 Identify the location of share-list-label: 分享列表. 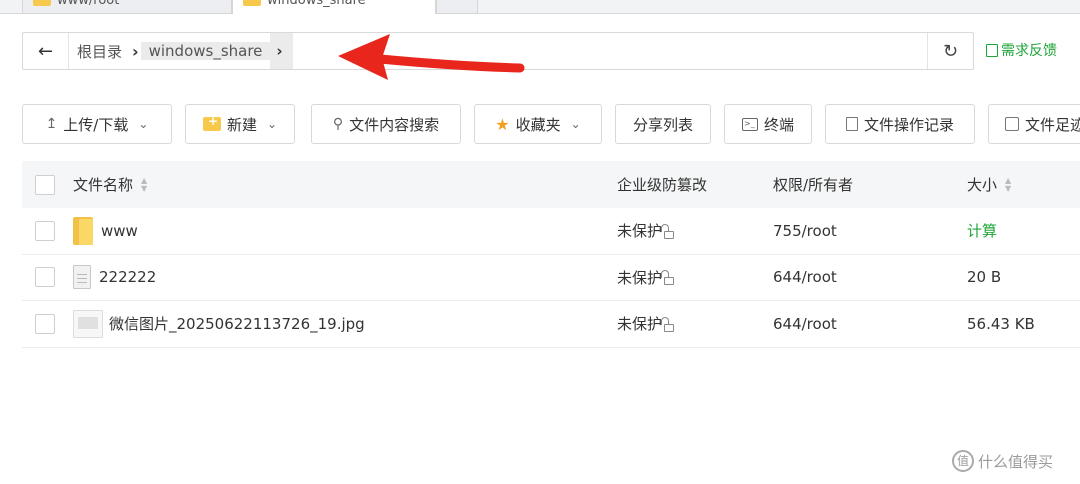
(662, 124).